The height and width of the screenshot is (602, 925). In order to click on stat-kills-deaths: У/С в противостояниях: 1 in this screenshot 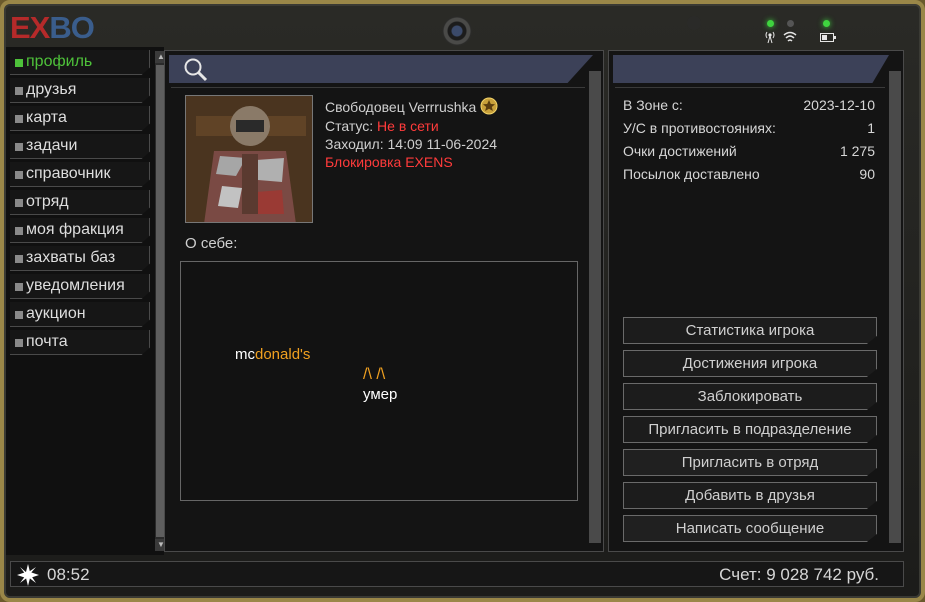, I will do `click(749, 128)`.